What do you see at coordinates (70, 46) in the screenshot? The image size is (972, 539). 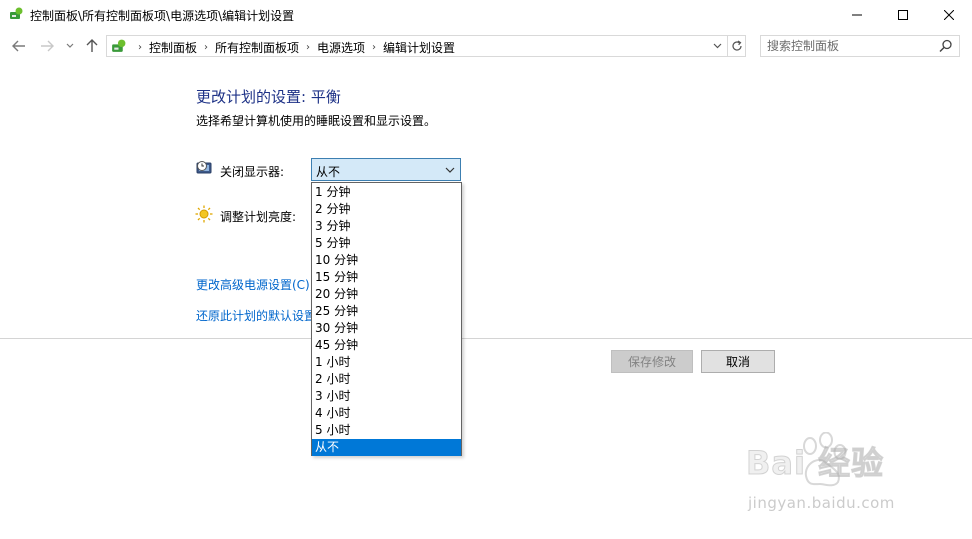 I see `recent-locations-chevron-icon` at bounding box center [70, 46].